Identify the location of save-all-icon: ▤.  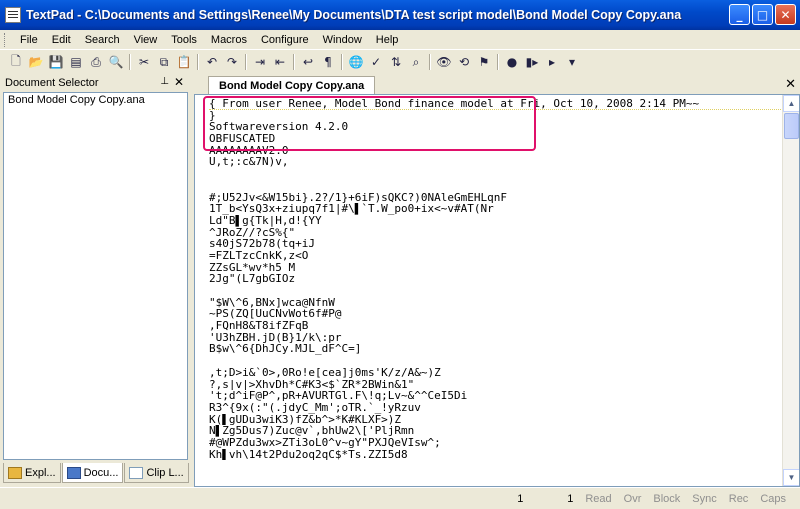
(76, 62).